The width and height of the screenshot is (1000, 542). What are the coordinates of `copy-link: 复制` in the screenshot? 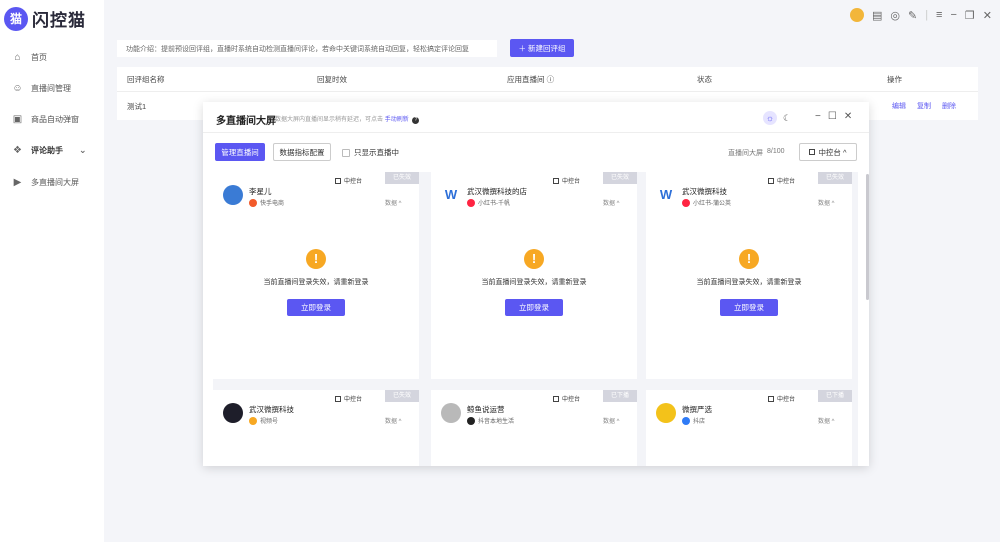 It's located at (924, 106).